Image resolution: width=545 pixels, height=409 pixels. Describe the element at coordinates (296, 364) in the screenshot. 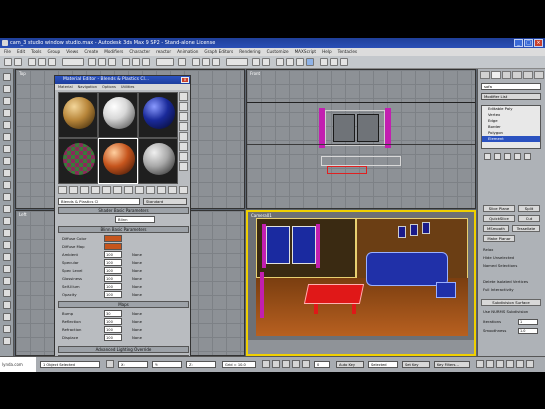

I see `next-frame-icon` at that location.